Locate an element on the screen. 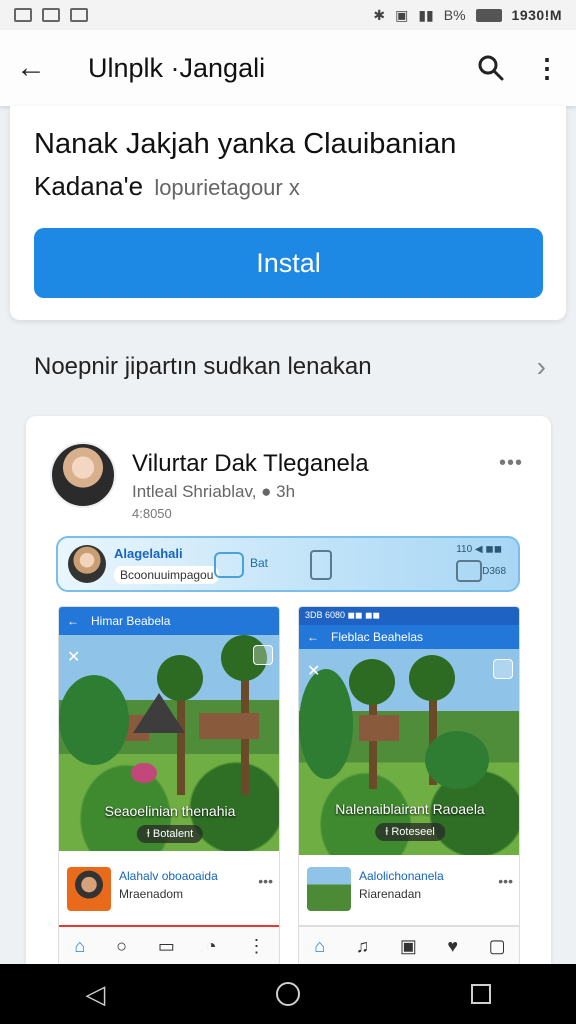  garden-photo: ✕ Seaoelinian thenahia Ɨ Botalent is located at coordinates (169, 743).